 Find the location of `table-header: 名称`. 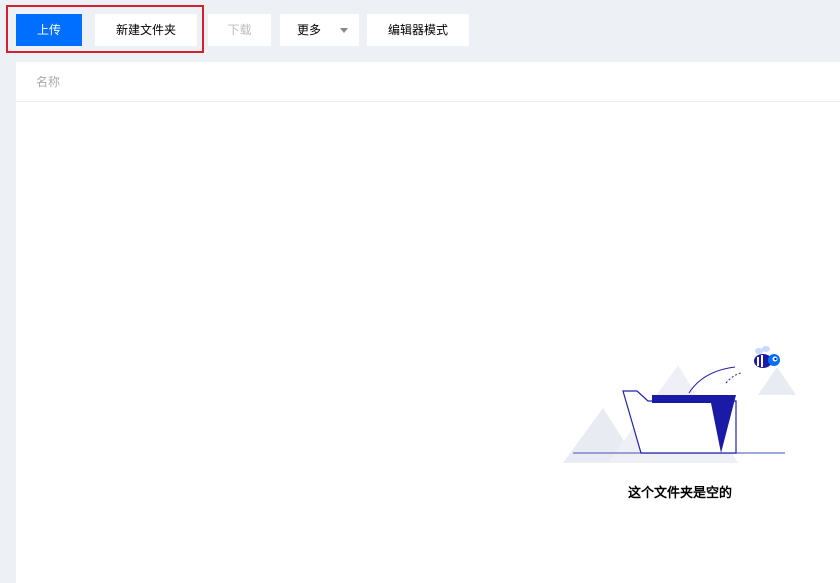

table-header: 名称 is located at coordinates (428, 82).